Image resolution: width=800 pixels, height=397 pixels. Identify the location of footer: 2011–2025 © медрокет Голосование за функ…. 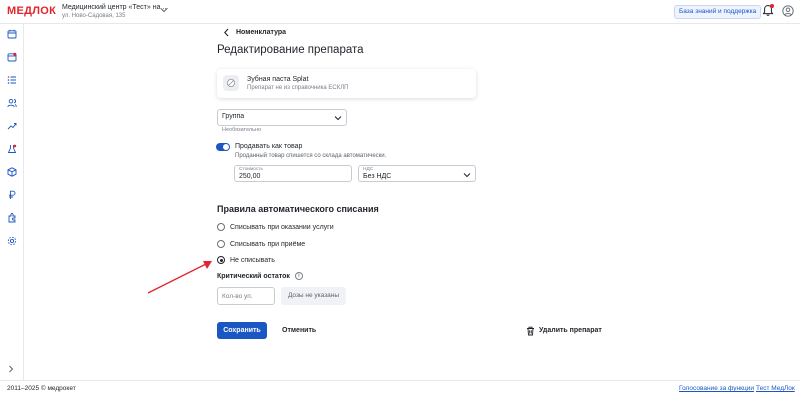
(400, 388).